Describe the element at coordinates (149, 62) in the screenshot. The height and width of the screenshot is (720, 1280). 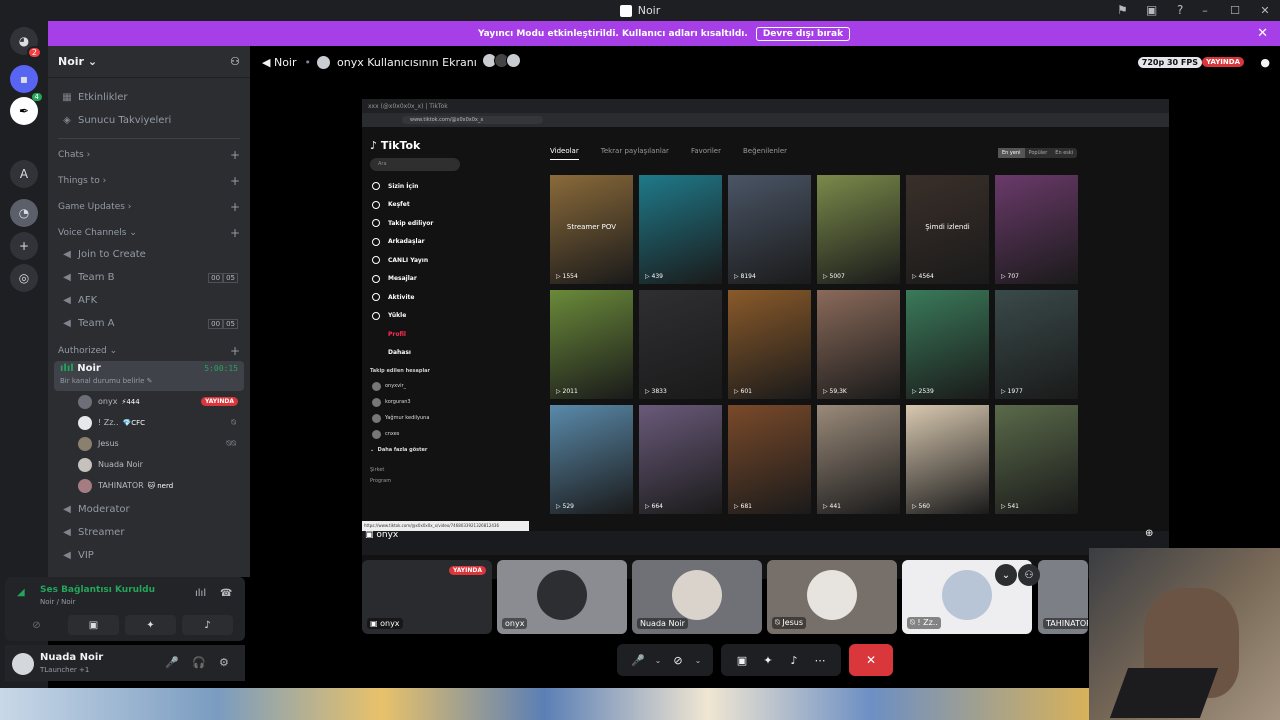
I see `server-header: Noir ⌄ ⚇` at that location.